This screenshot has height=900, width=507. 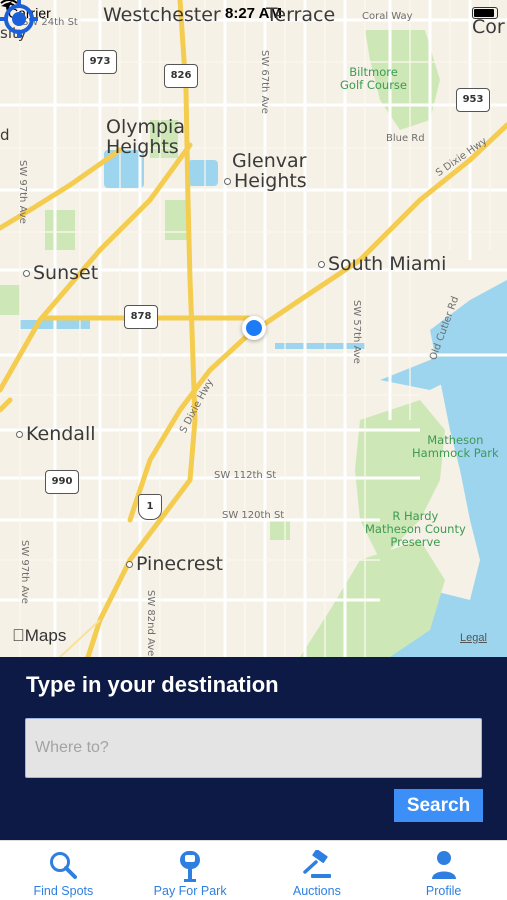 I want to click on place-cor: Cor, so click(x=488, y=27).